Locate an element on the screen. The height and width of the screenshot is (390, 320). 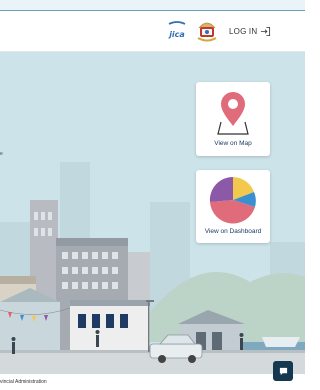
chat-button is located at coordinates (283, 371).